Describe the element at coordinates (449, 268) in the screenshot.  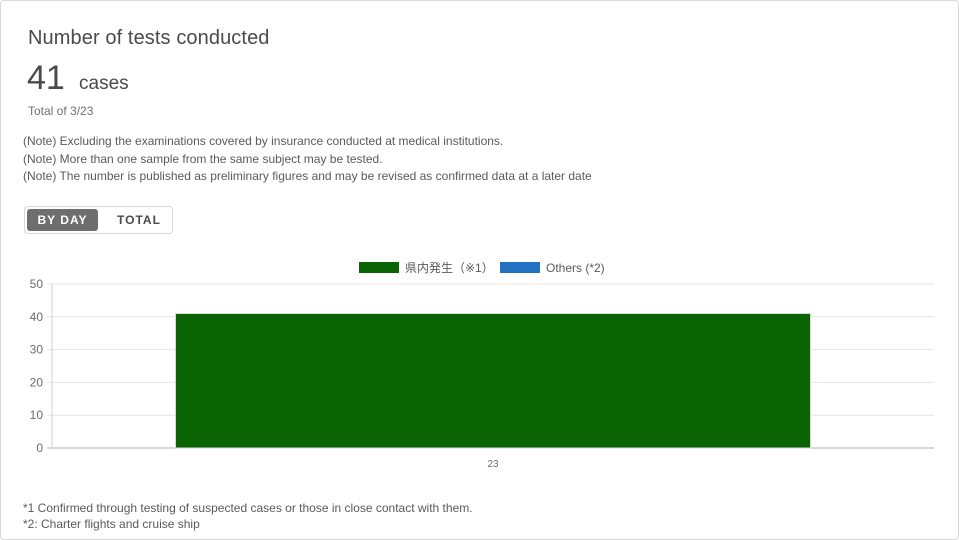
I see `legend-label: 県内発生（※1）` at that location.